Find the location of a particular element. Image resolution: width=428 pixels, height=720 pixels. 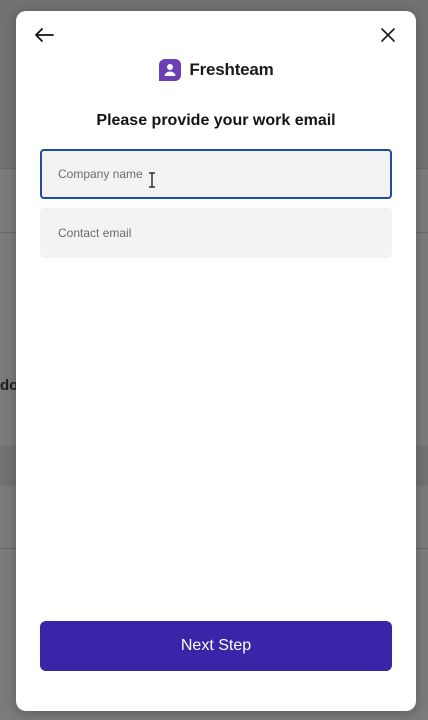

brand-logo: Freshteam is located at coordinates (216, 70).